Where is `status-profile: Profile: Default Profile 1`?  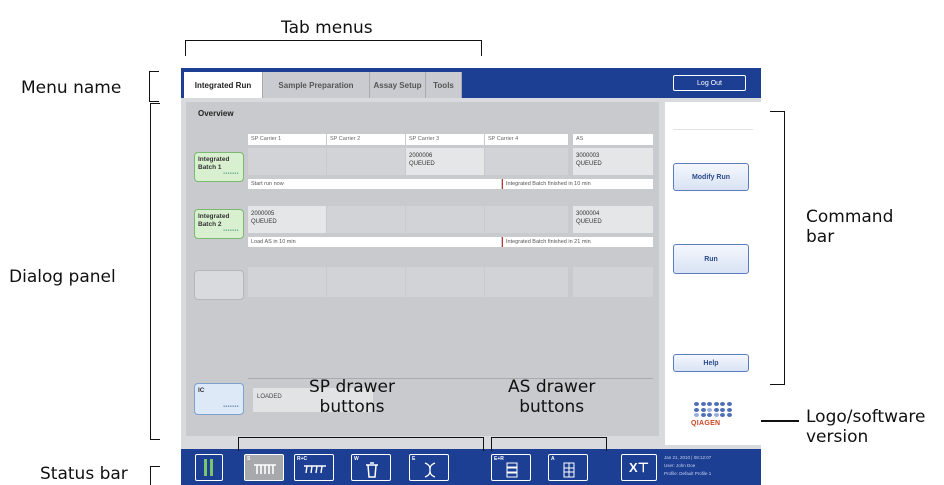 status-profile: Profile: Default Profile 1 is located at coordinates (688, 473).